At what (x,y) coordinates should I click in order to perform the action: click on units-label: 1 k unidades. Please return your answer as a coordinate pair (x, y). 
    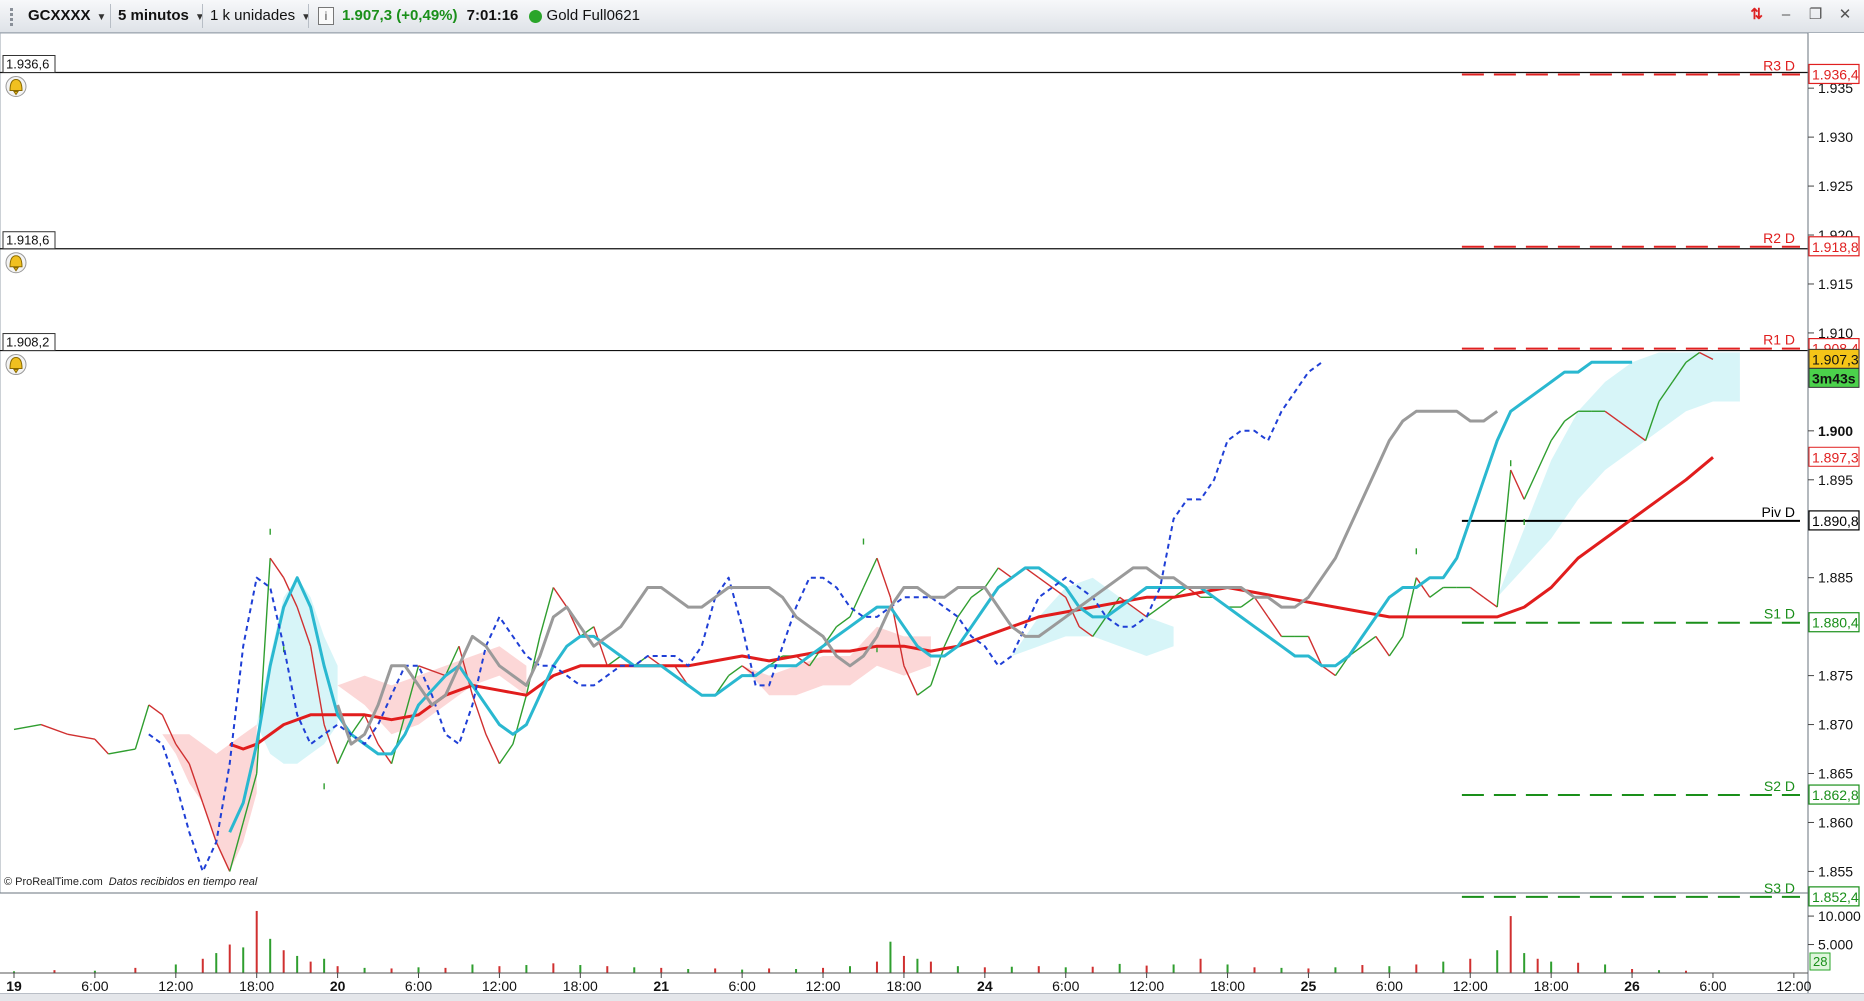
    Looking at the image, I should click on (253, 15).